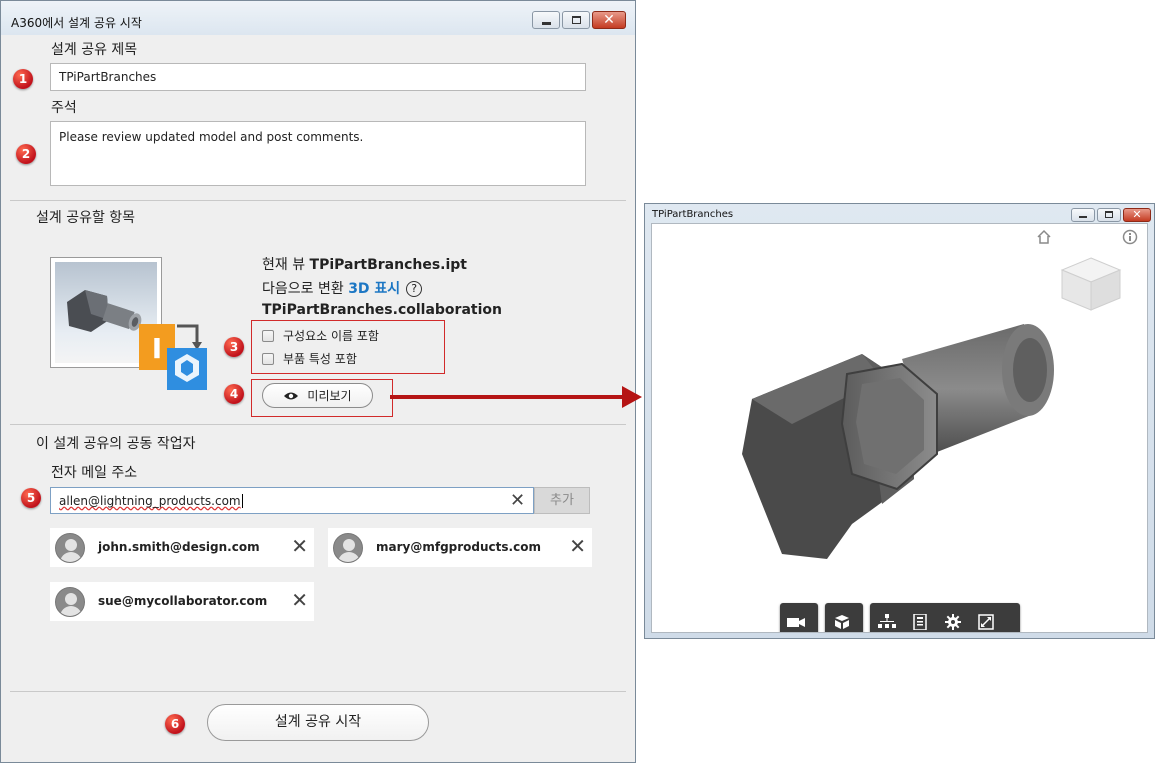 Image resolution: width=1164 pixels, height=765 pixels. I want to click on callout-badge-4: 4, so click(234, 394).